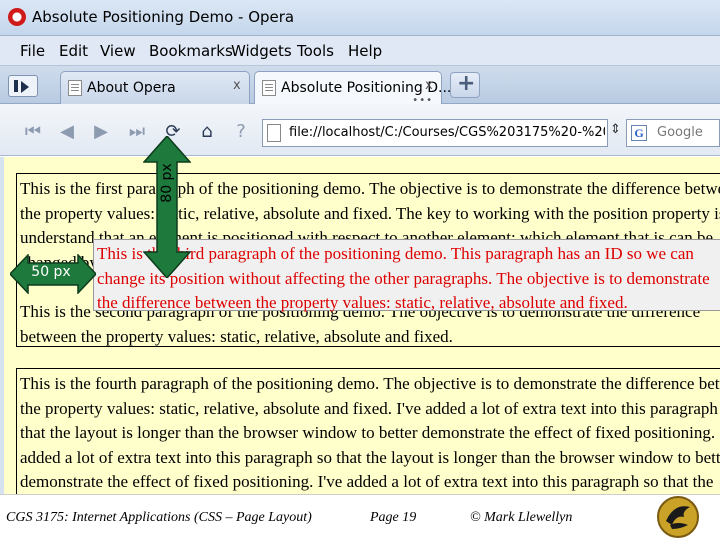 This screenshot has height=540, width=720. Describe the element at coordinates (393, 517) in the screenshot. I see `footer-page-number: Page 19` at that location.